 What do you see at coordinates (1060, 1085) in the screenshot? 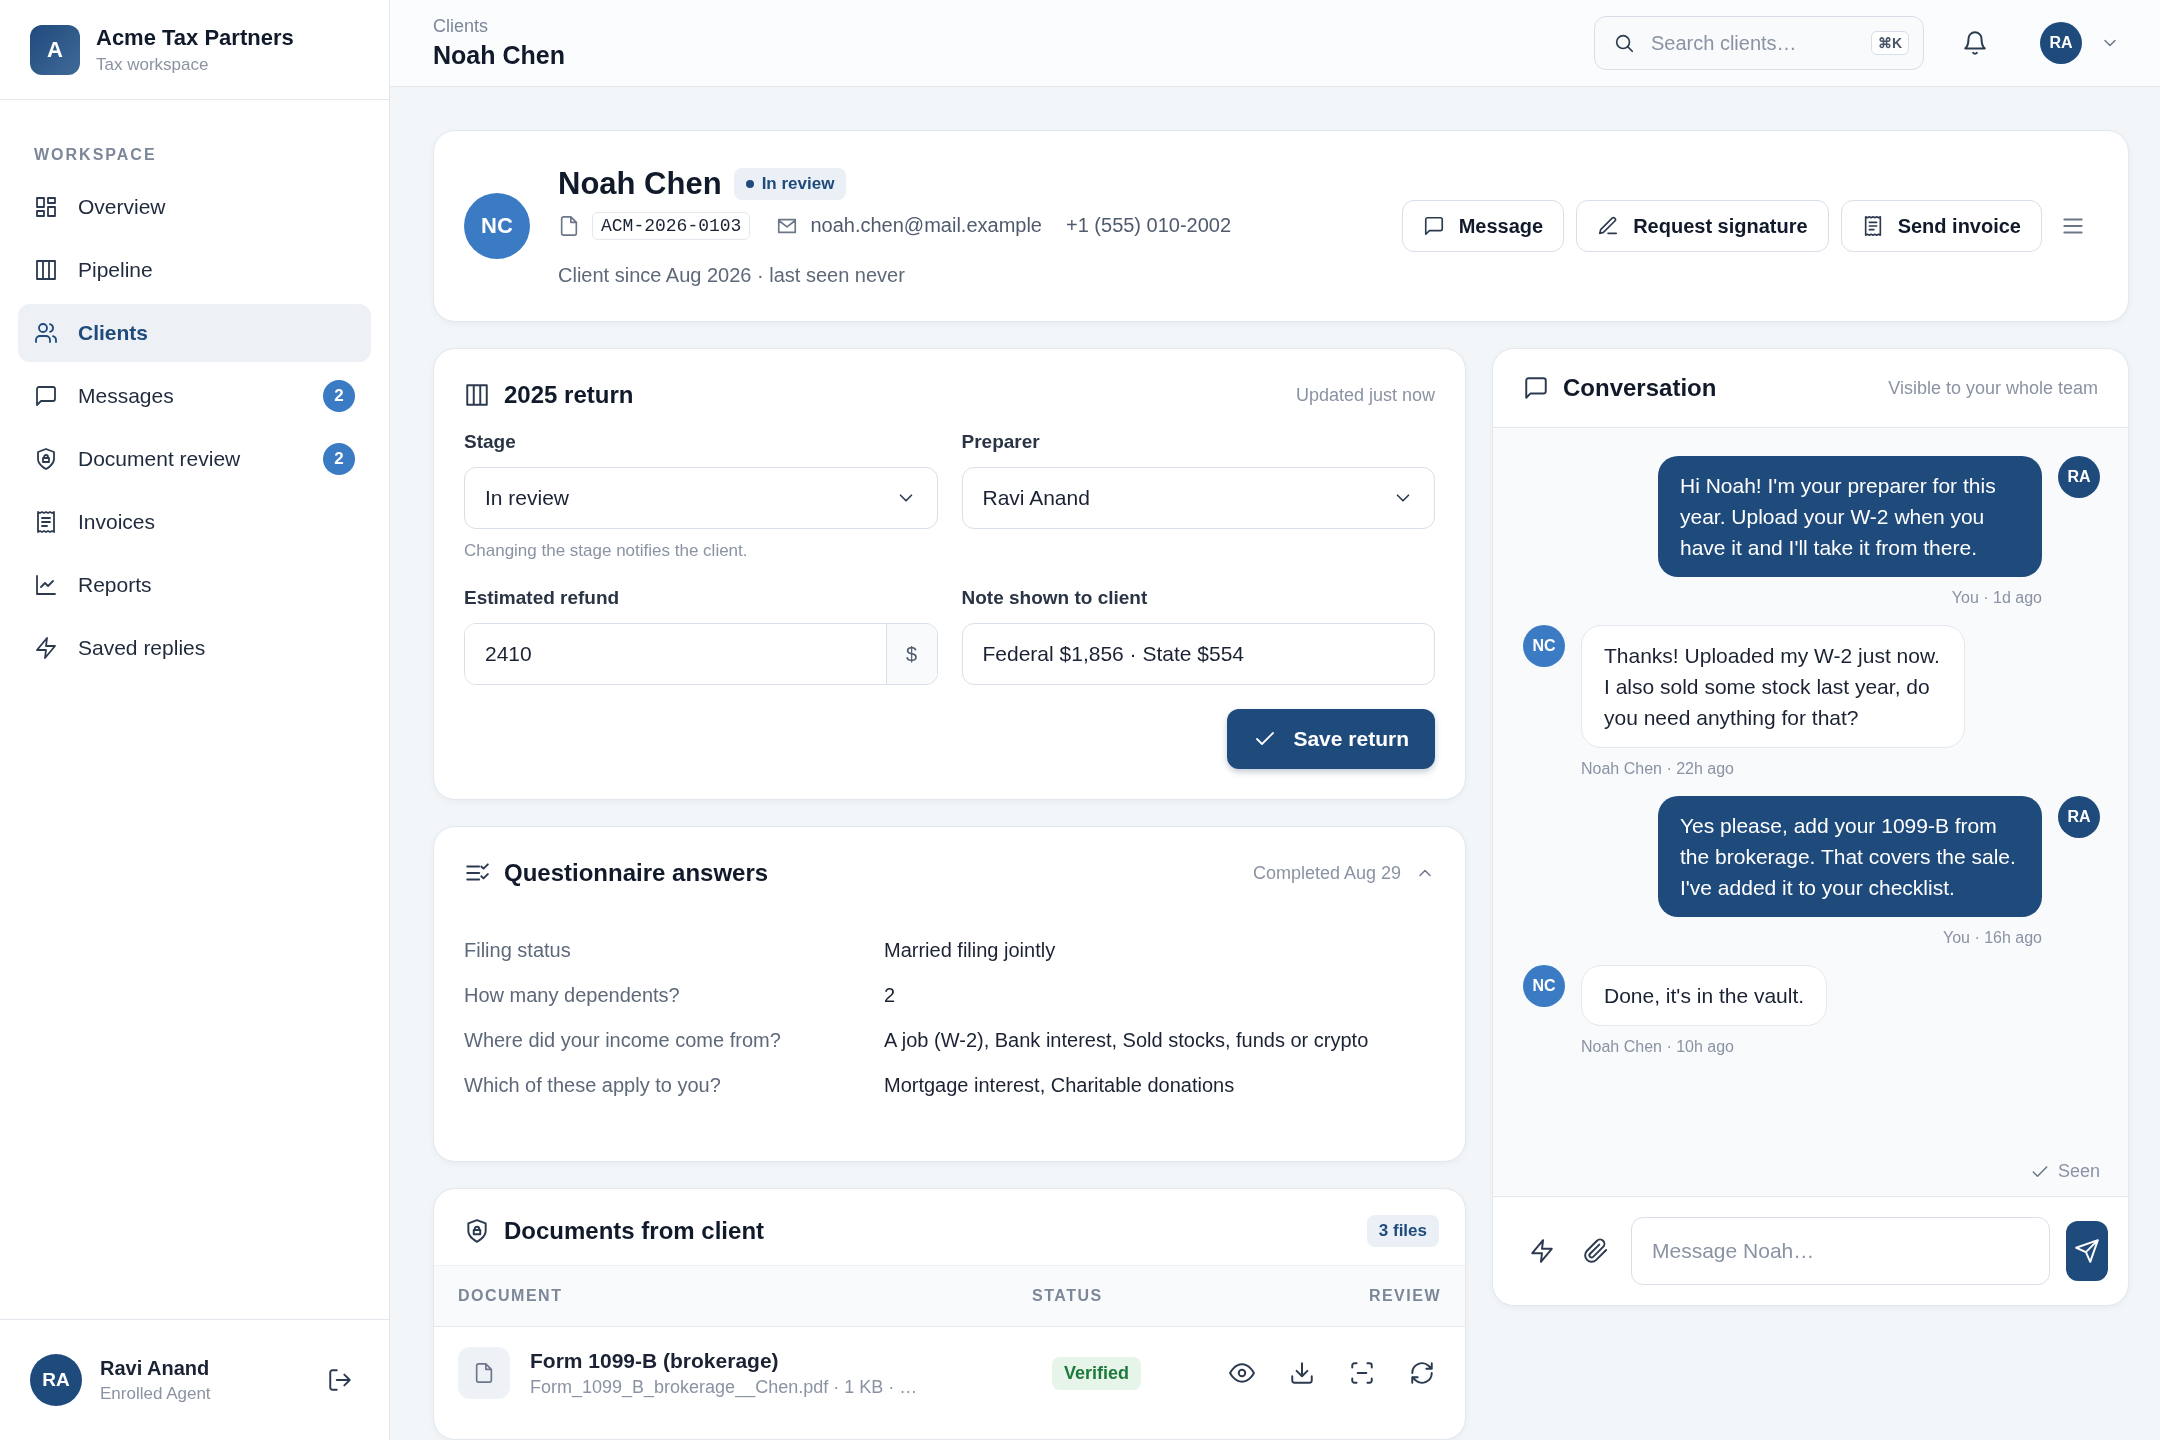
I see `answer-text: Mortgage interest, Charitable donations` at bounding box center [1060, 1085].